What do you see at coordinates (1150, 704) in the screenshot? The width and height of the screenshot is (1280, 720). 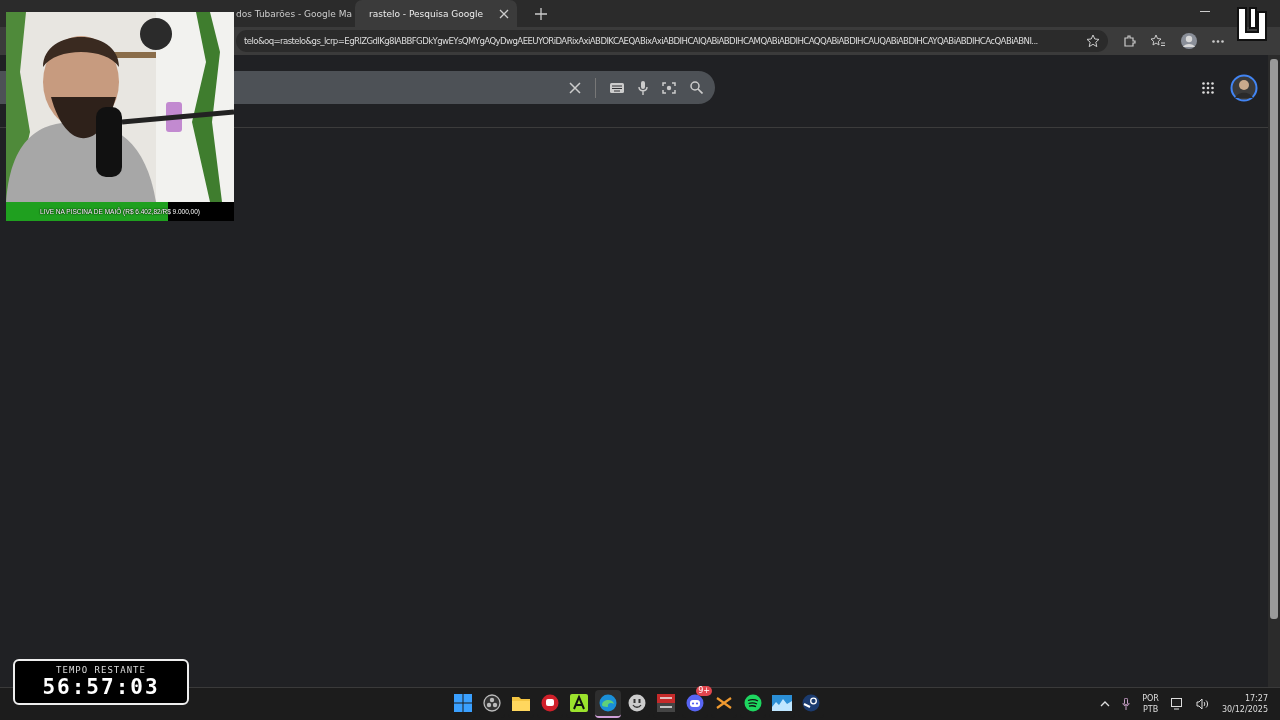 I see `language-indicator: POR PTB` at bounding box center [1150, 704].